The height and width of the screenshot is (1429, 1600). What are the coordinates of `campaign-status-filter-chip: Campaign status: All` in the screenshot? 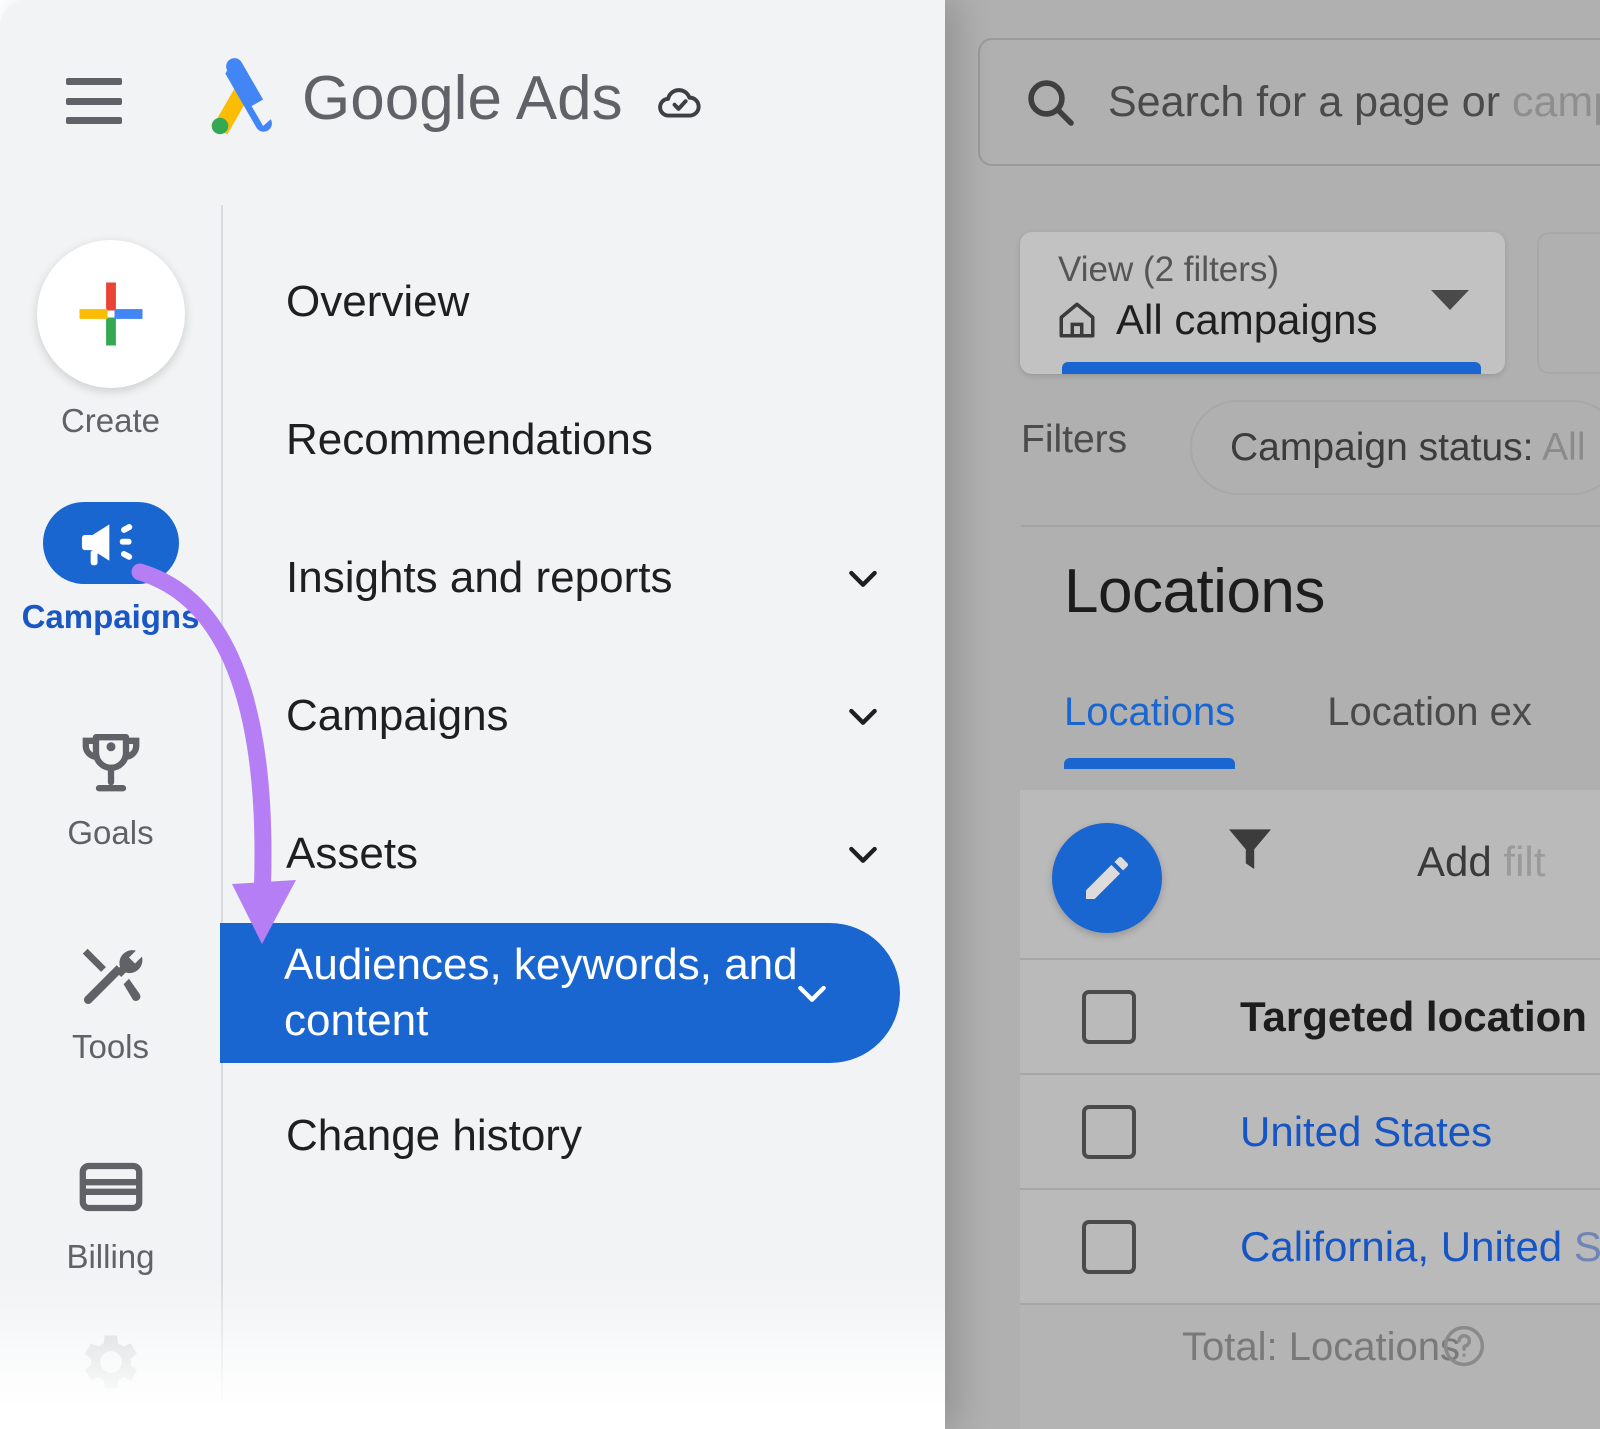 It's located at (1395, 447).